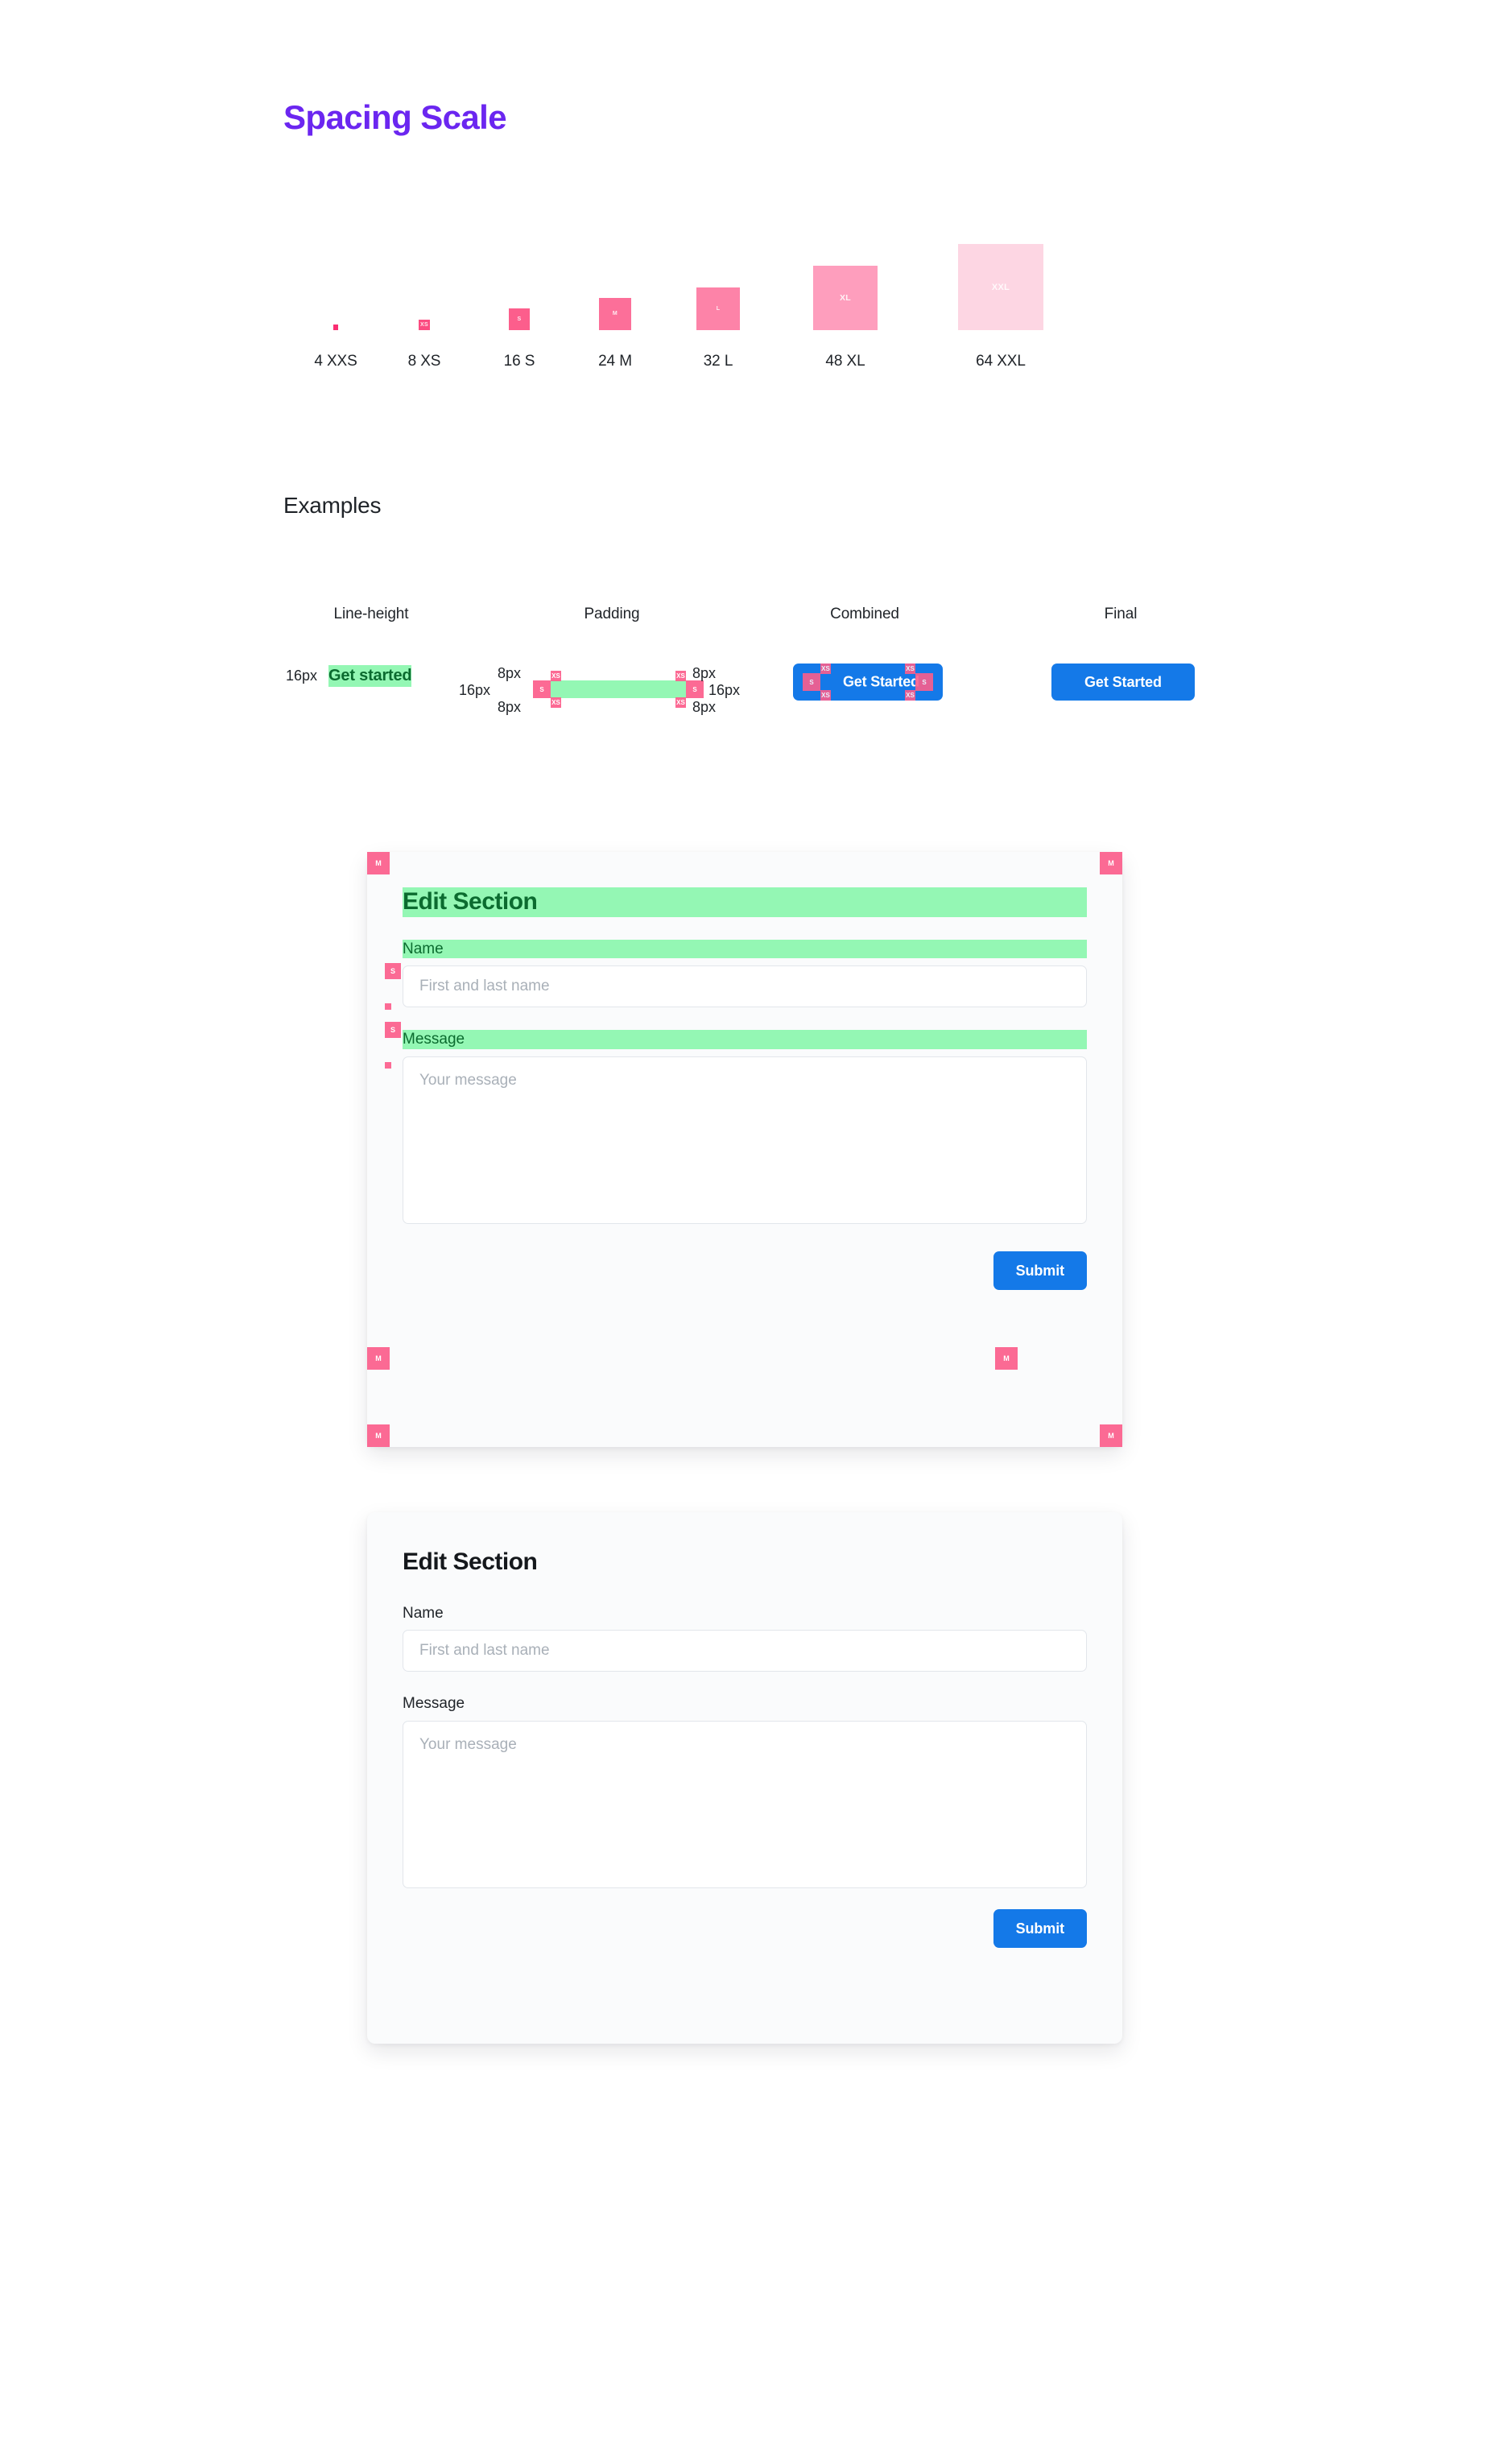 The image size is (1487, 2464). Describe the element at coordinates (1001, 361) in the screenshot. I see `scale-label-xxl: 64 XXL` at that location.